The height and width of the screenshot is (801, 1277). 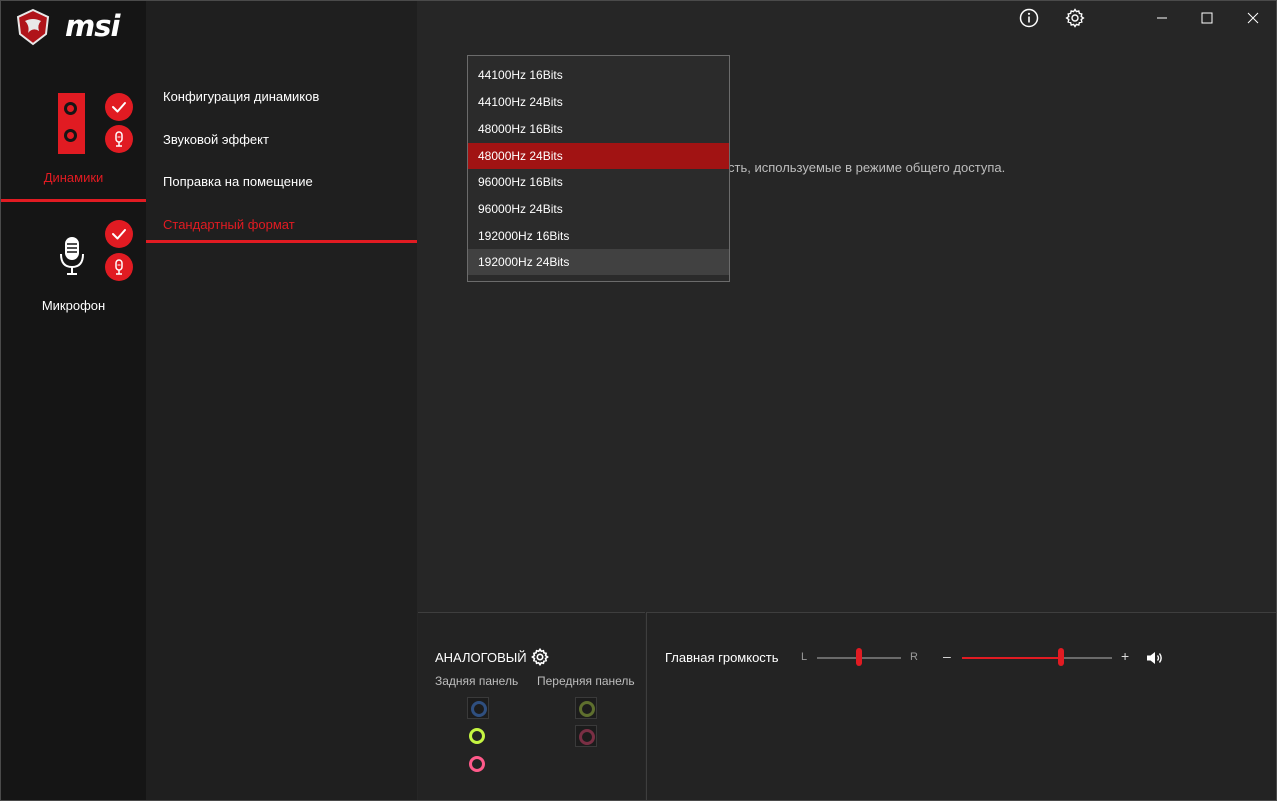 What do you see at coordinates (241, 96) in the screenshot?
I see `menu-item-speaker-config: Конфигурация динамиков` at bounding box center [241, 96].